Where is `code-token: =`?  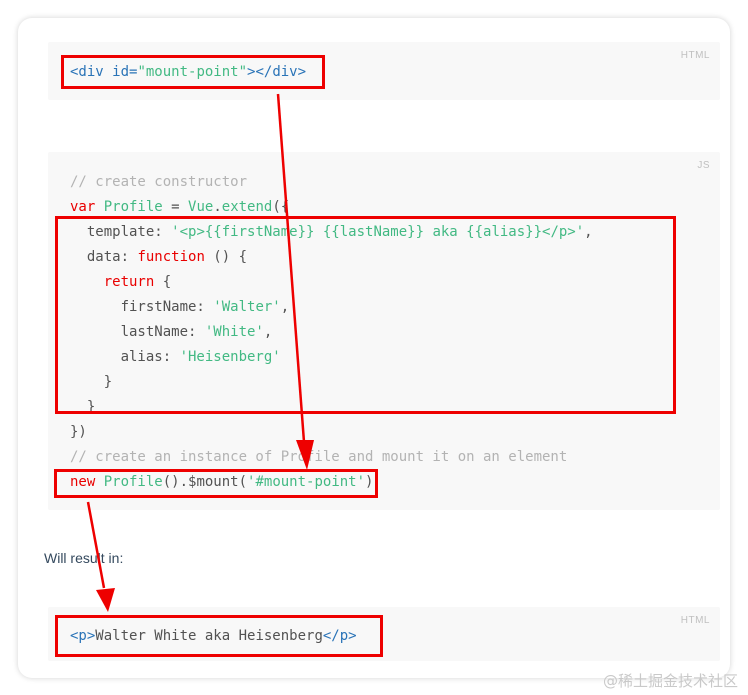 code-token: = is located at coordinates (175, 207).